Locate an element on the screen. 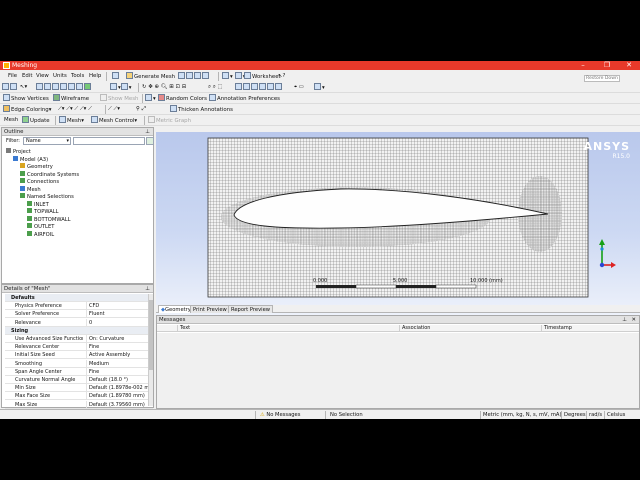 The width and height of the screenshot is (640, 480). tree-node-label: Project is located at coordinates (22, 152).